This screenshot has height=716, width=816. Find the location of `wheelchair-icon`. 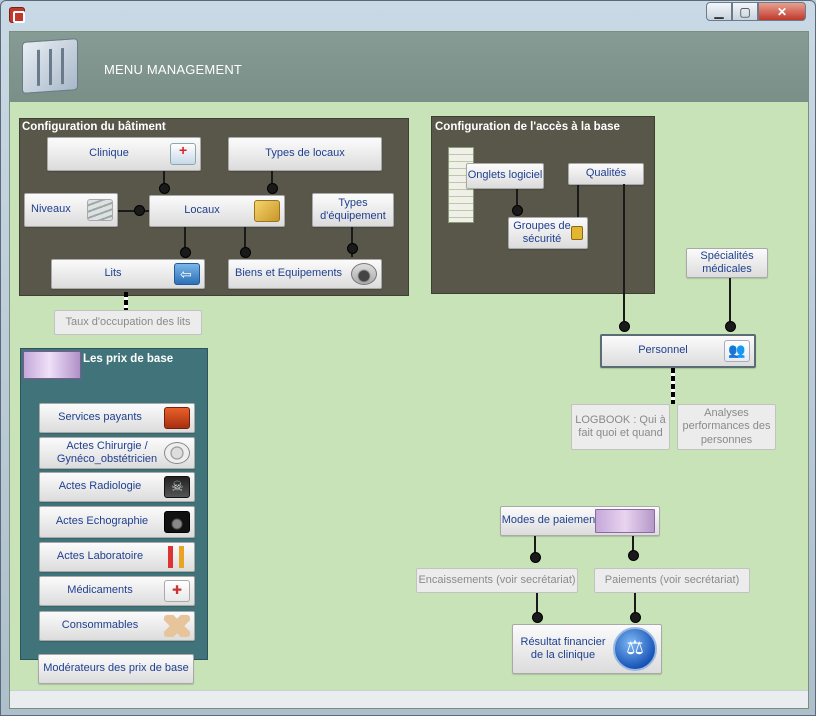

wheelchair-icon is located at coordinates (364, 274).